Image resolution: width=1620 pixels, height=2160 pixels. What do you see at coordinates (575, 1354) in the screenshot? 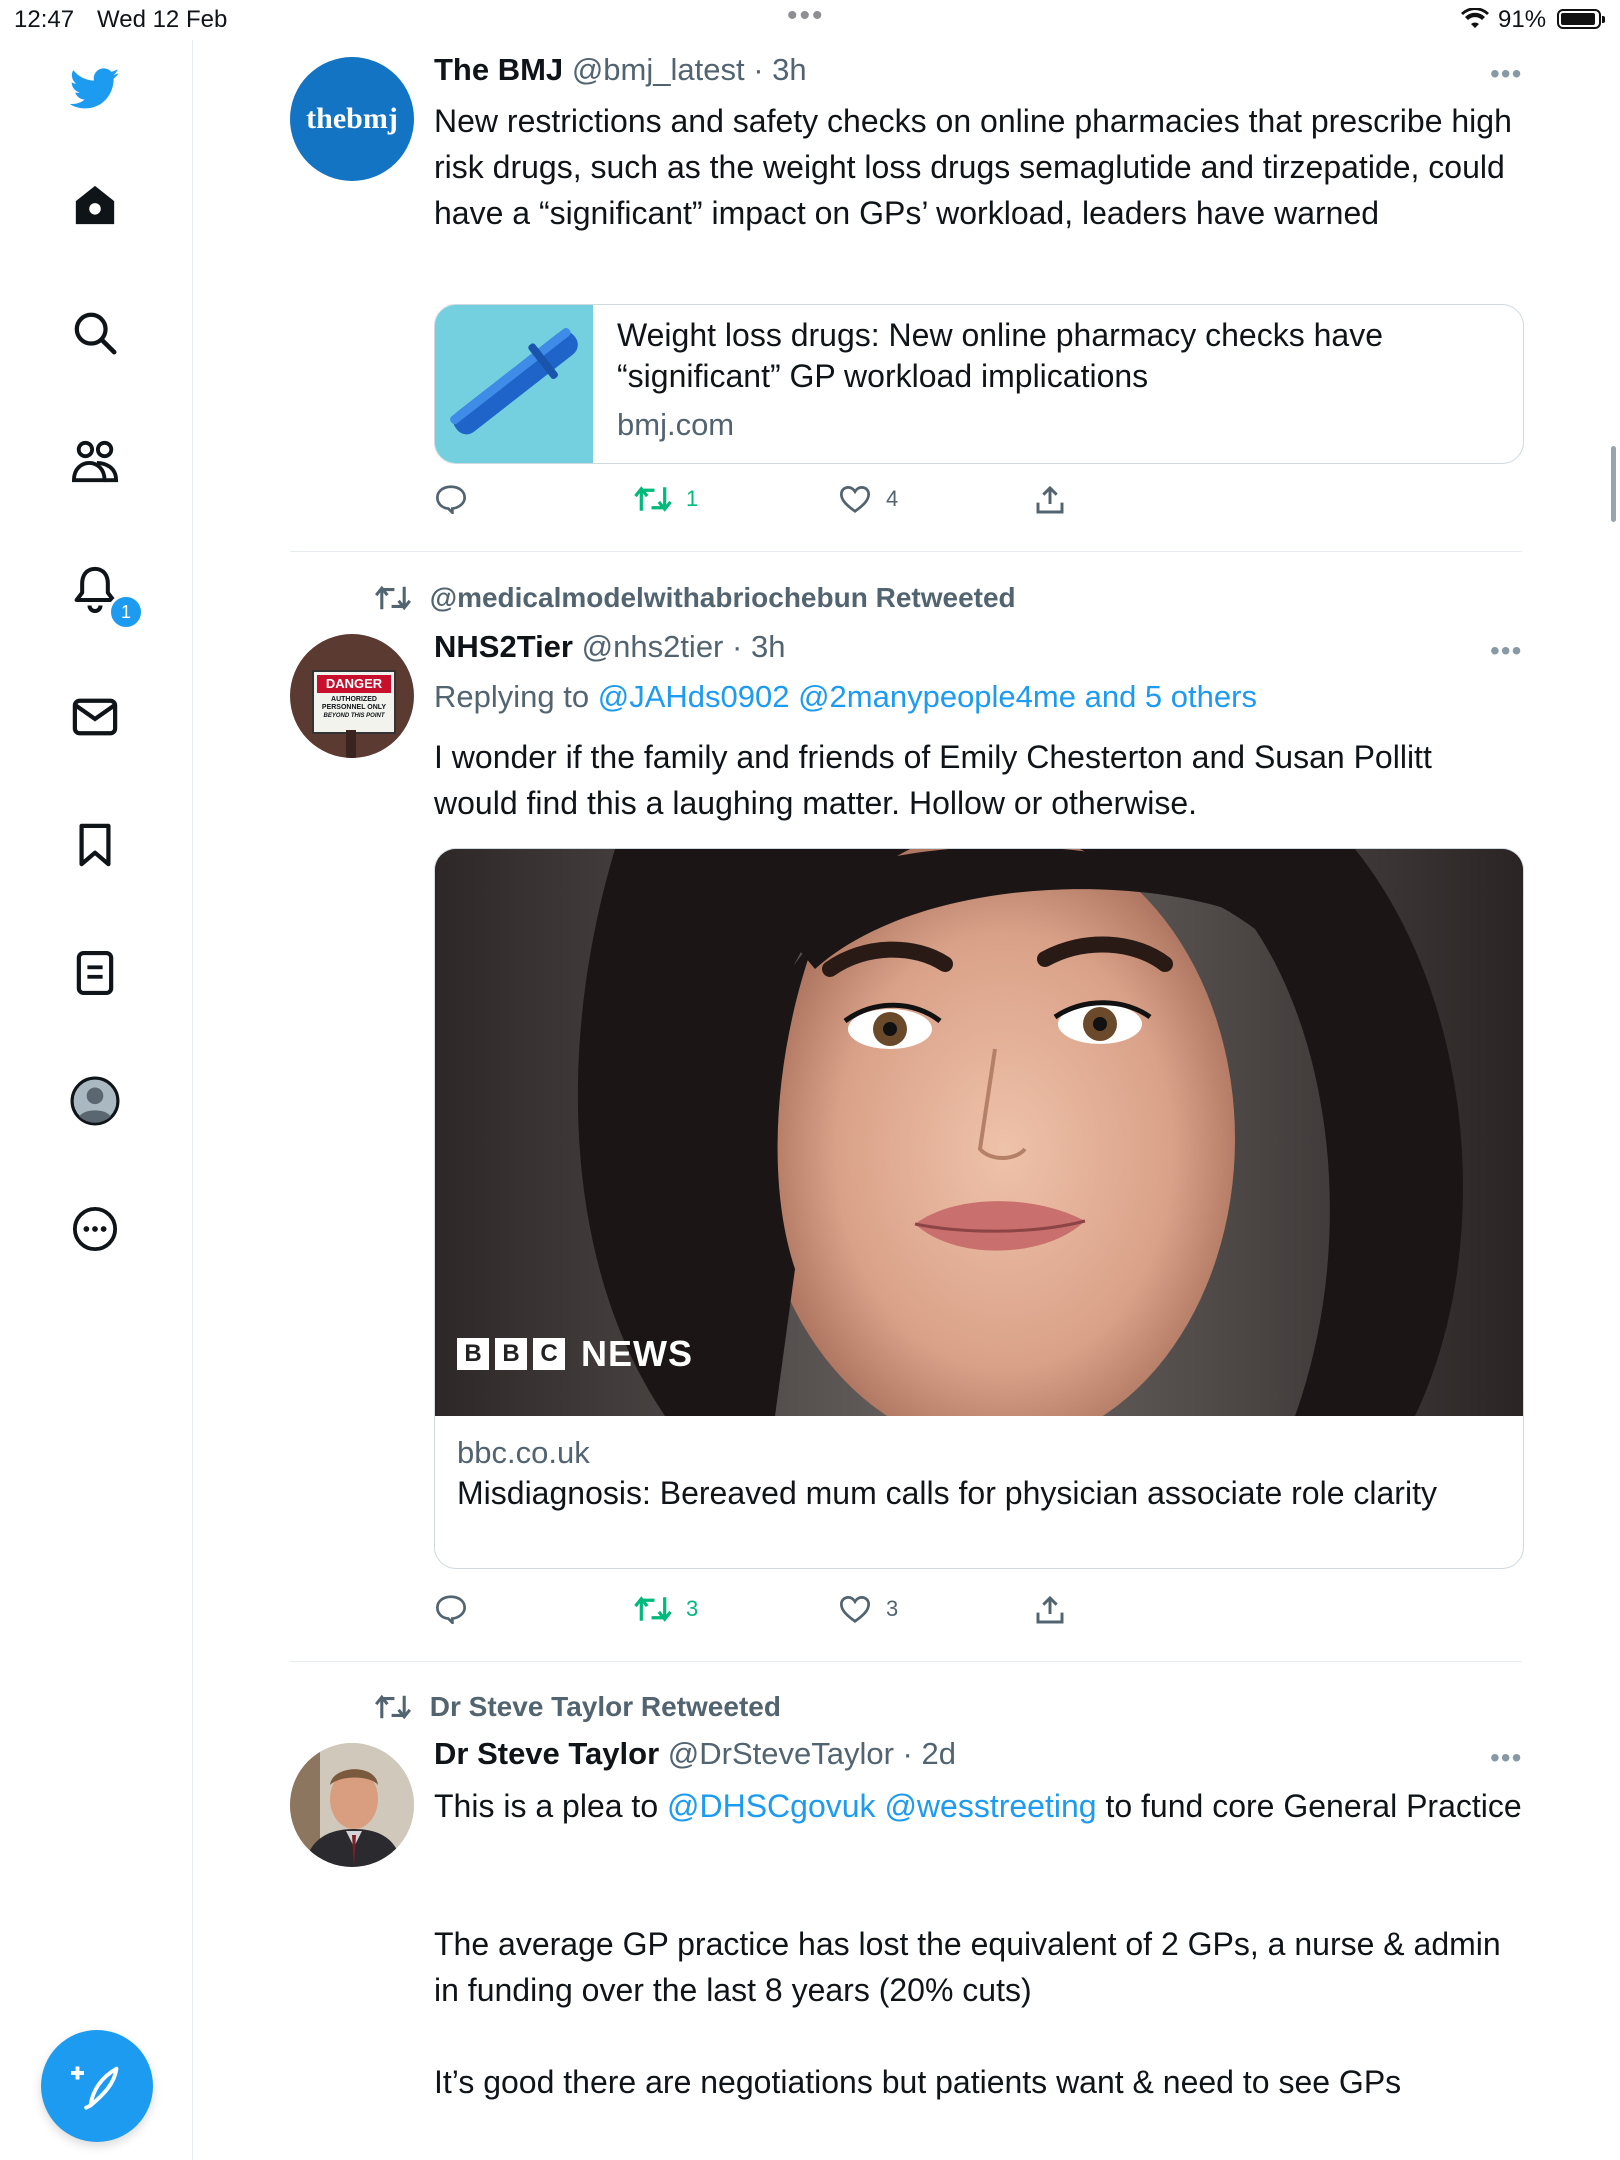
I see `bbc-news-logo: B B C NEWS` at bounding box center [575, 1354].